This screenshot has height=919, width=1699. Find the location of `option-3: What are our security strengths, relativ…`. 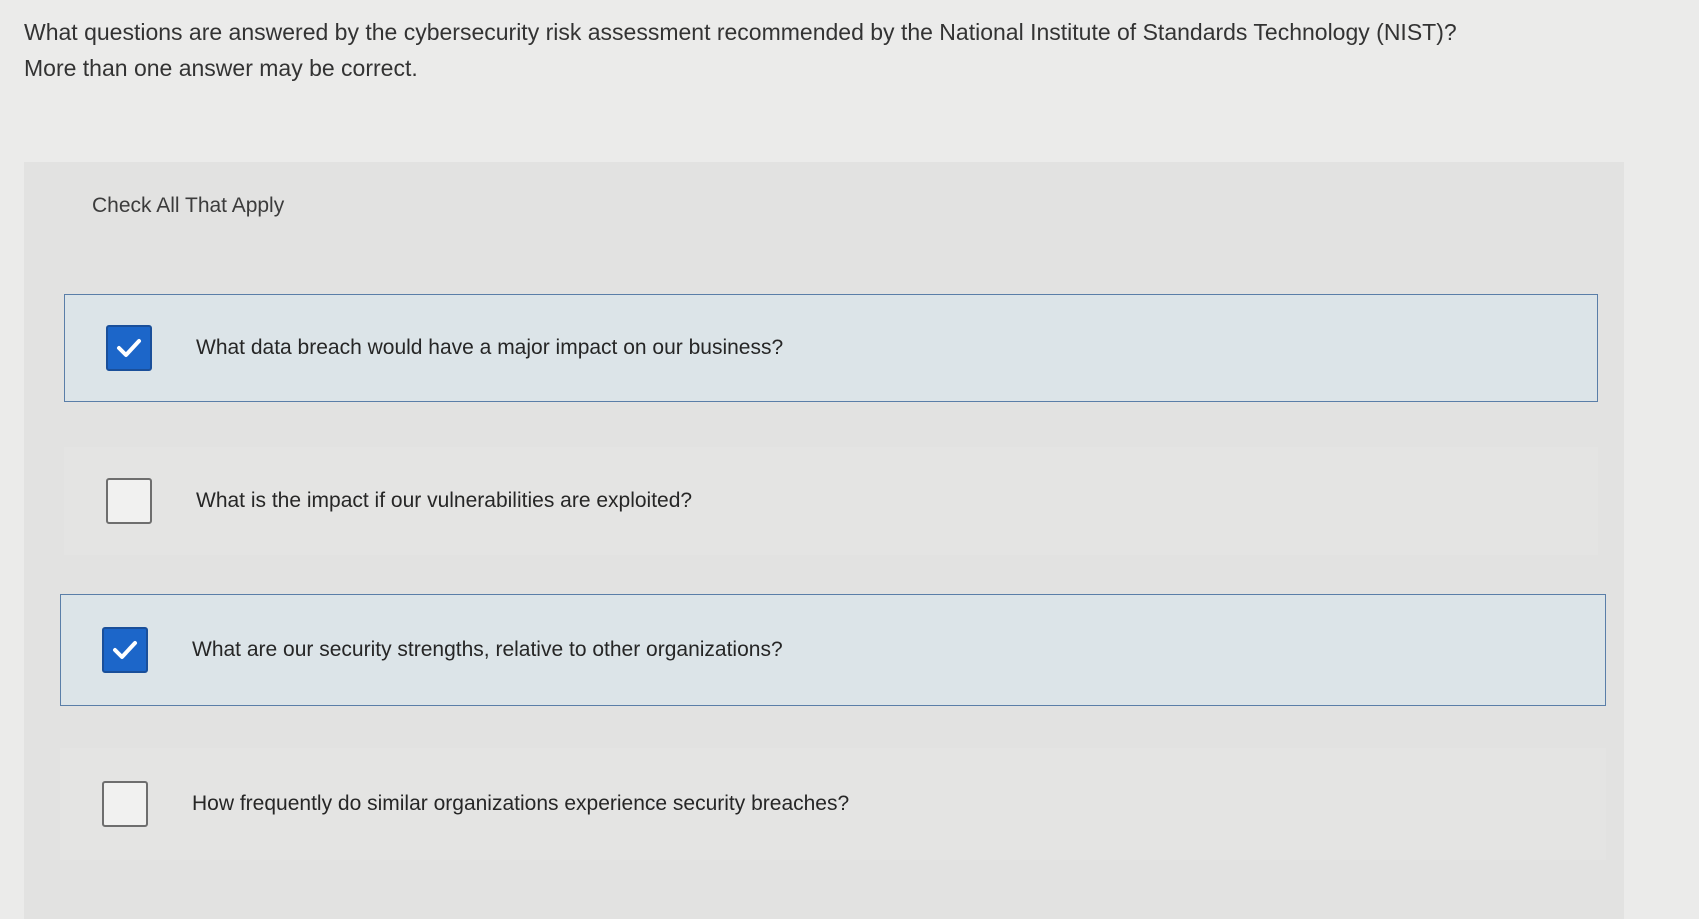

option-3: What are our security strengths, relativ… is located at coordinates (833, 650).